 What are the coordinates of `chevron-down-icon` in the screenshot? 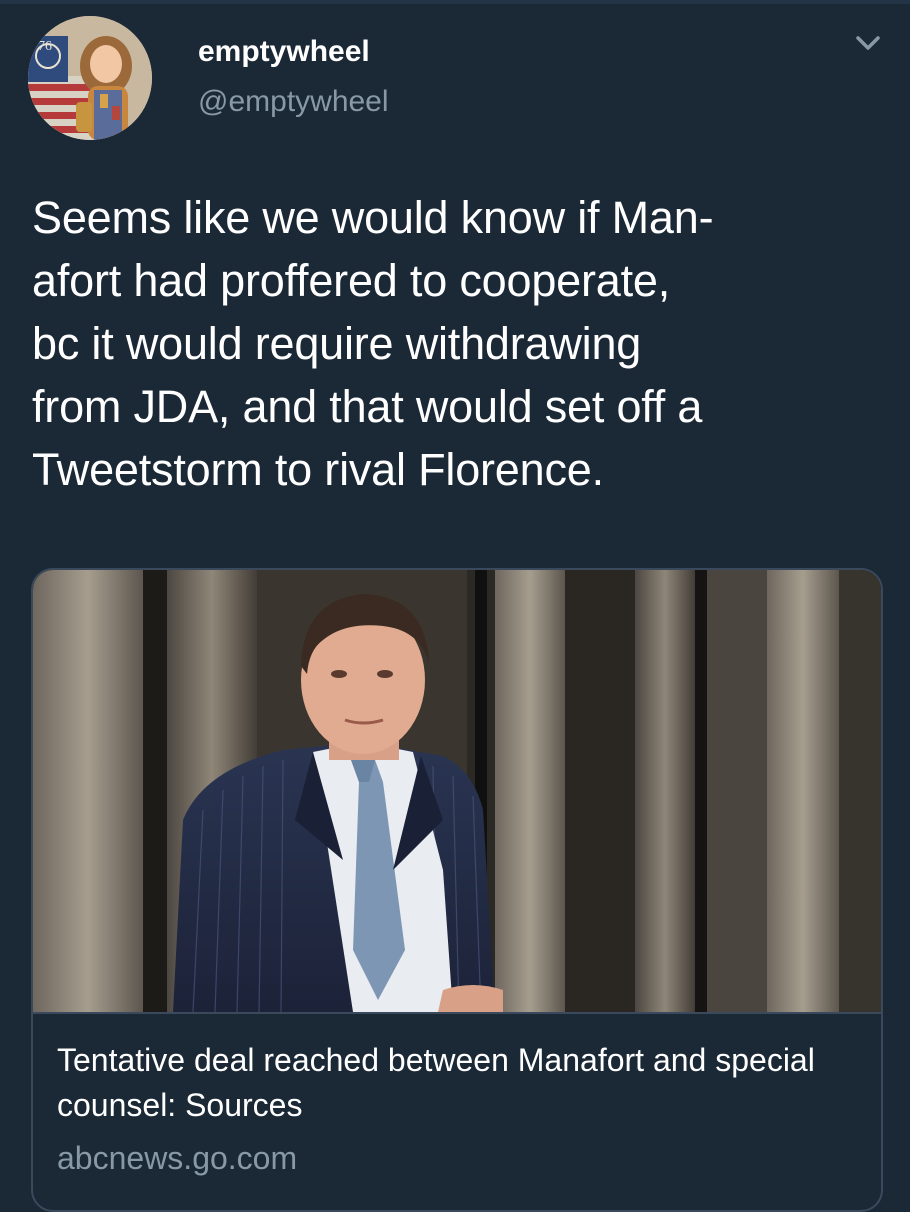 It's located at (868, 43).